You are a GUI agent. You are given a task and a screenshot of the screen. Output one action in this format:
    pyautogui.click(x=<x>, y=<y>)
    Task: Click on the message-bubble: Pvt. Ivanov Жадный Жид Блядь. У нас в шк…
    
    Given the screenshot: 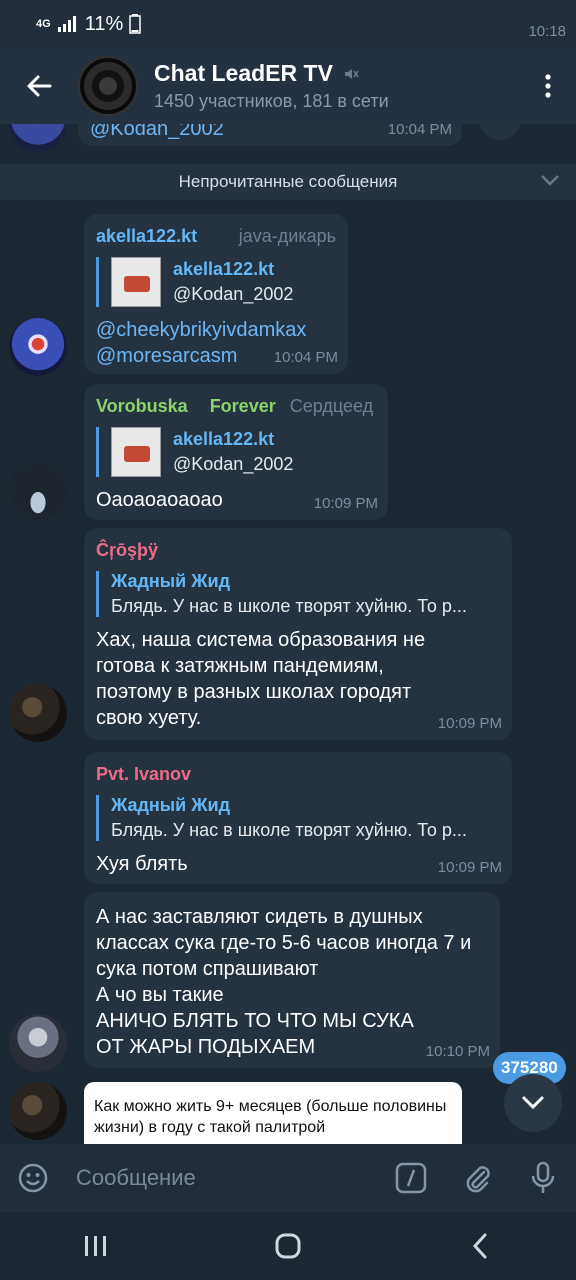 What is the action you would take?
    pyautogui.click(x=298, y=818)
    